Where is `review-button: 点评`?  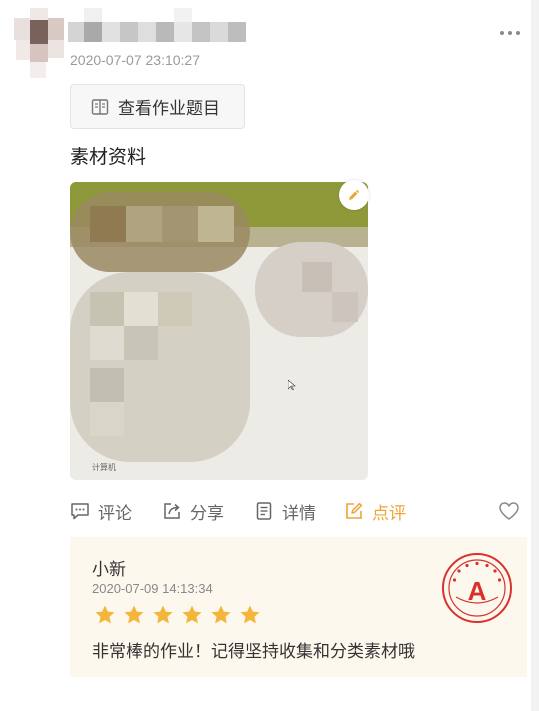
review-button: 点评 is located at coordinates (375, 511).